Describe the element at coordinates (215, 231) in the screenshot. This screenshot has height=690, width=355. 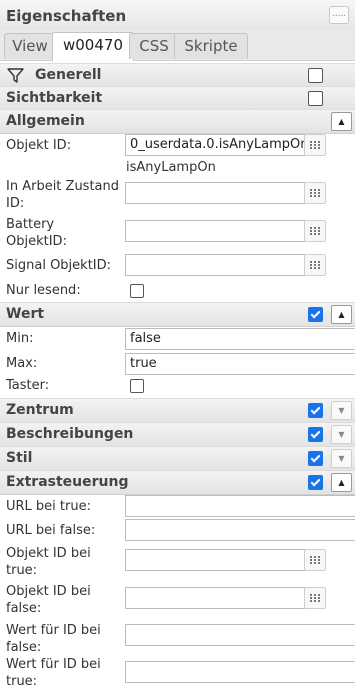
I see `battery-input` at that location.